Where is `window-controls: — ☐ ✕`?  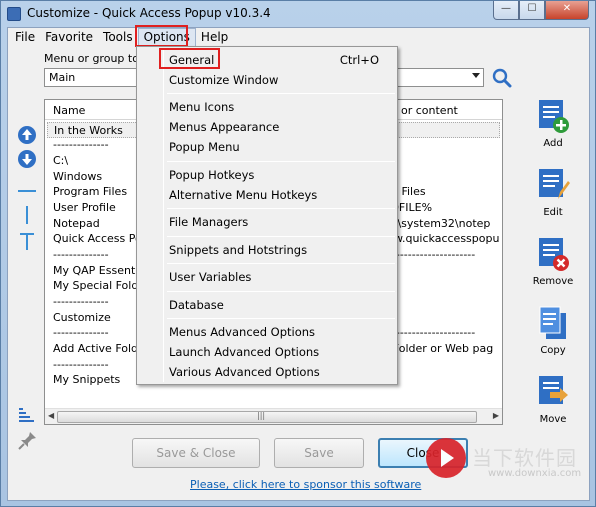
window-controls: — ☐ ✕ is located at coordinates (541, 11).